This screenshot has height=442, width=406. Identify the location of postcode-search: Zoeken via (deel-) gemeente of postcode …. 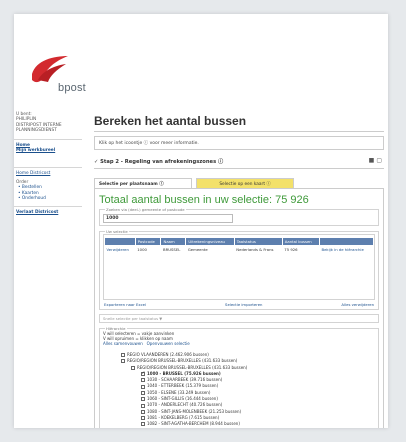
(239, 216).